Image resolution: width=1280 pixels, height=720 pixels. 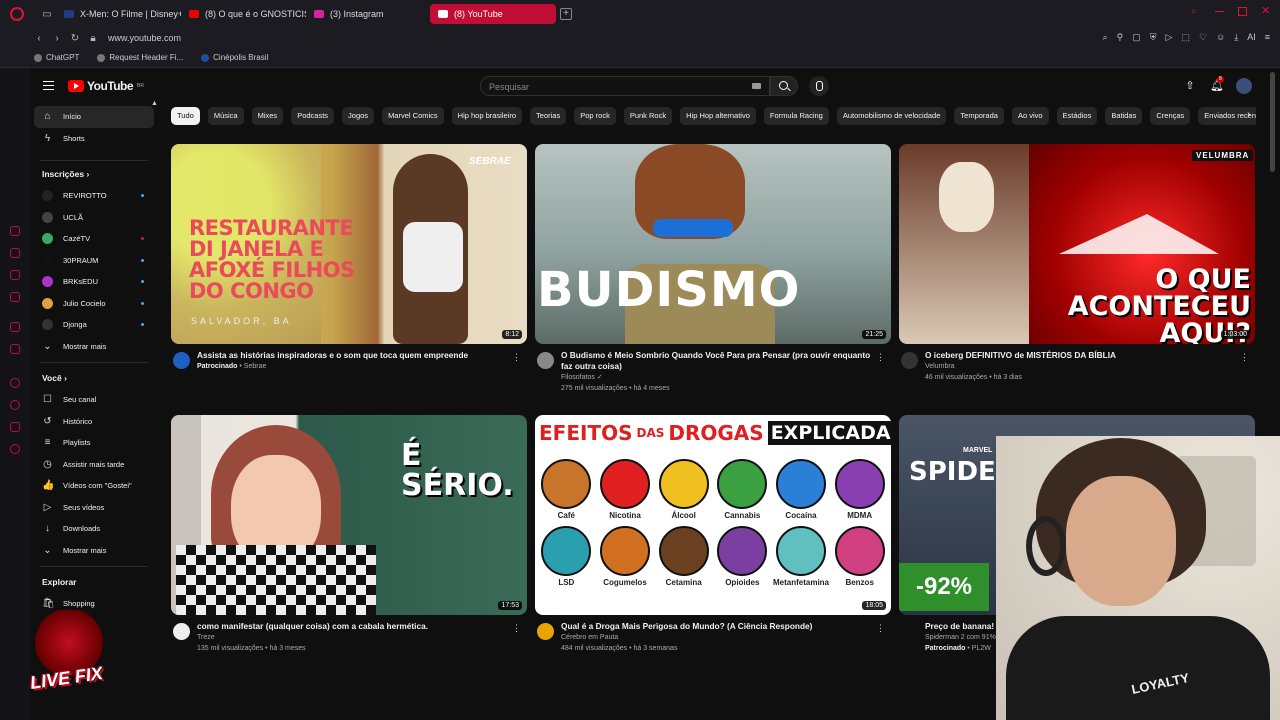 I want to click on voice-search-mic-icon, so click(x=819, y=86).